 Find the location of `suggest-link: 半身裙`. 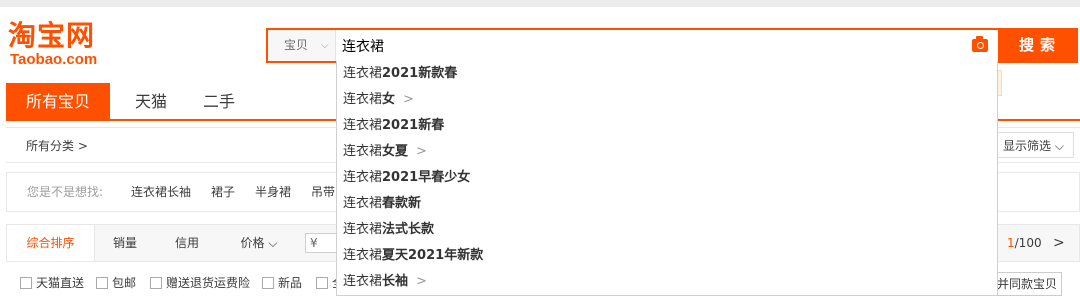

suggest-link: 半身裙 is located at coordinates (273, 192).